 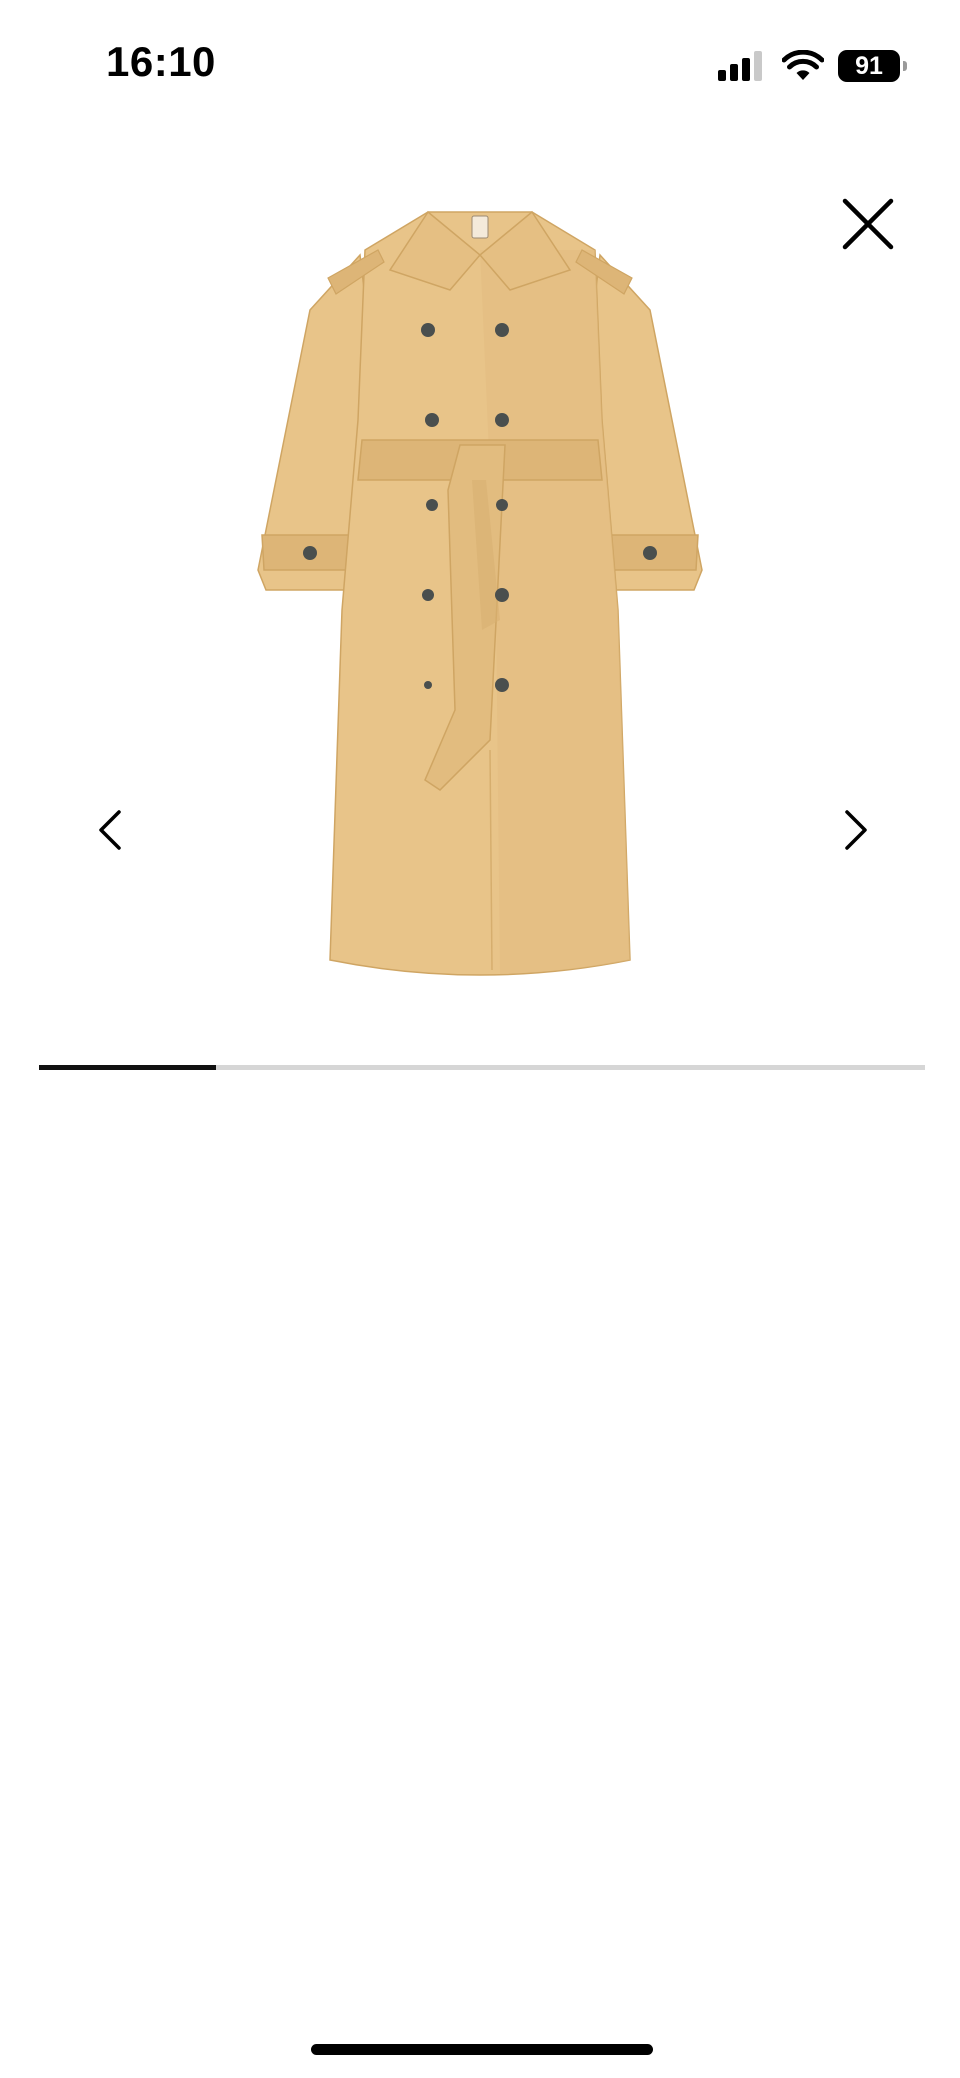 What do you see at coordinates (742, 66) in the screenshot?
I see `signal-icon` at bounding box center [742, 66].